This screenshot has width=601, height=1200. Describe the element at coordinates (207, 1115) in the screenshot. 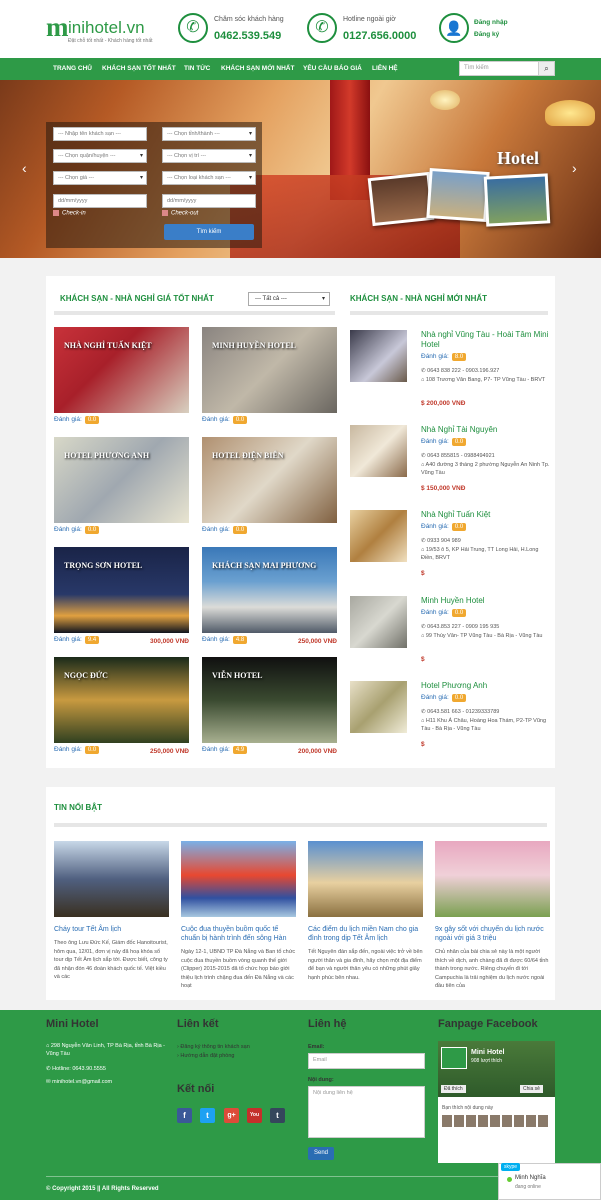

I see `twitter-icon: t` at that location.